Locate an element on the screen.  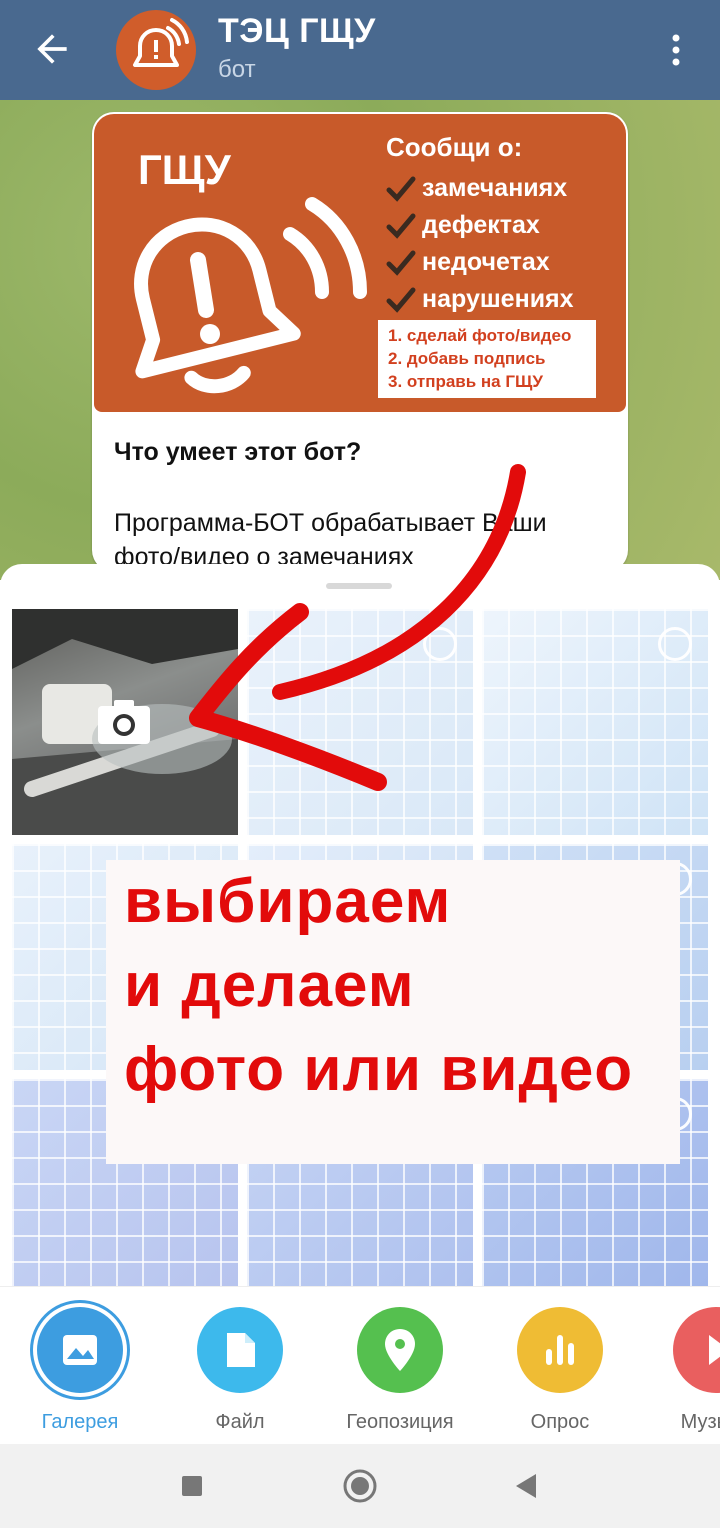
recent-apps-icon is located at coordinates (192, 1486).